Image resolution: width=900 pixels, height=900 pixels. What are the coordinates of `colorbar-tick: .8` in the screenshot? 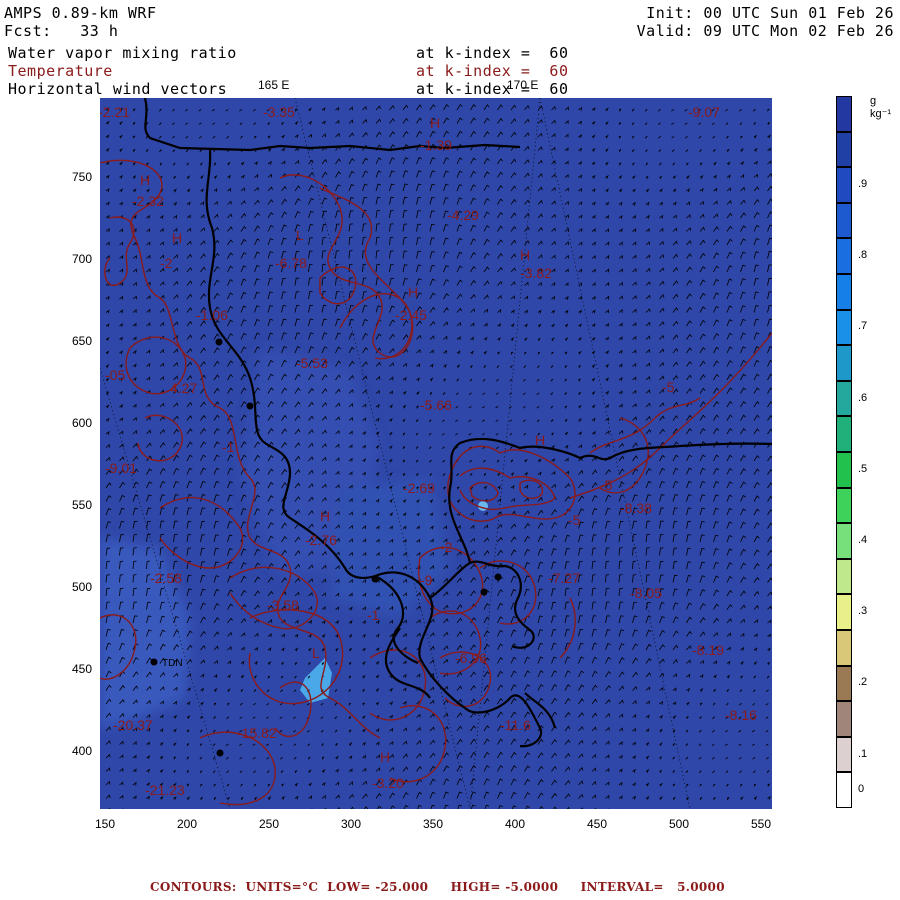 It's located at (863, 255).